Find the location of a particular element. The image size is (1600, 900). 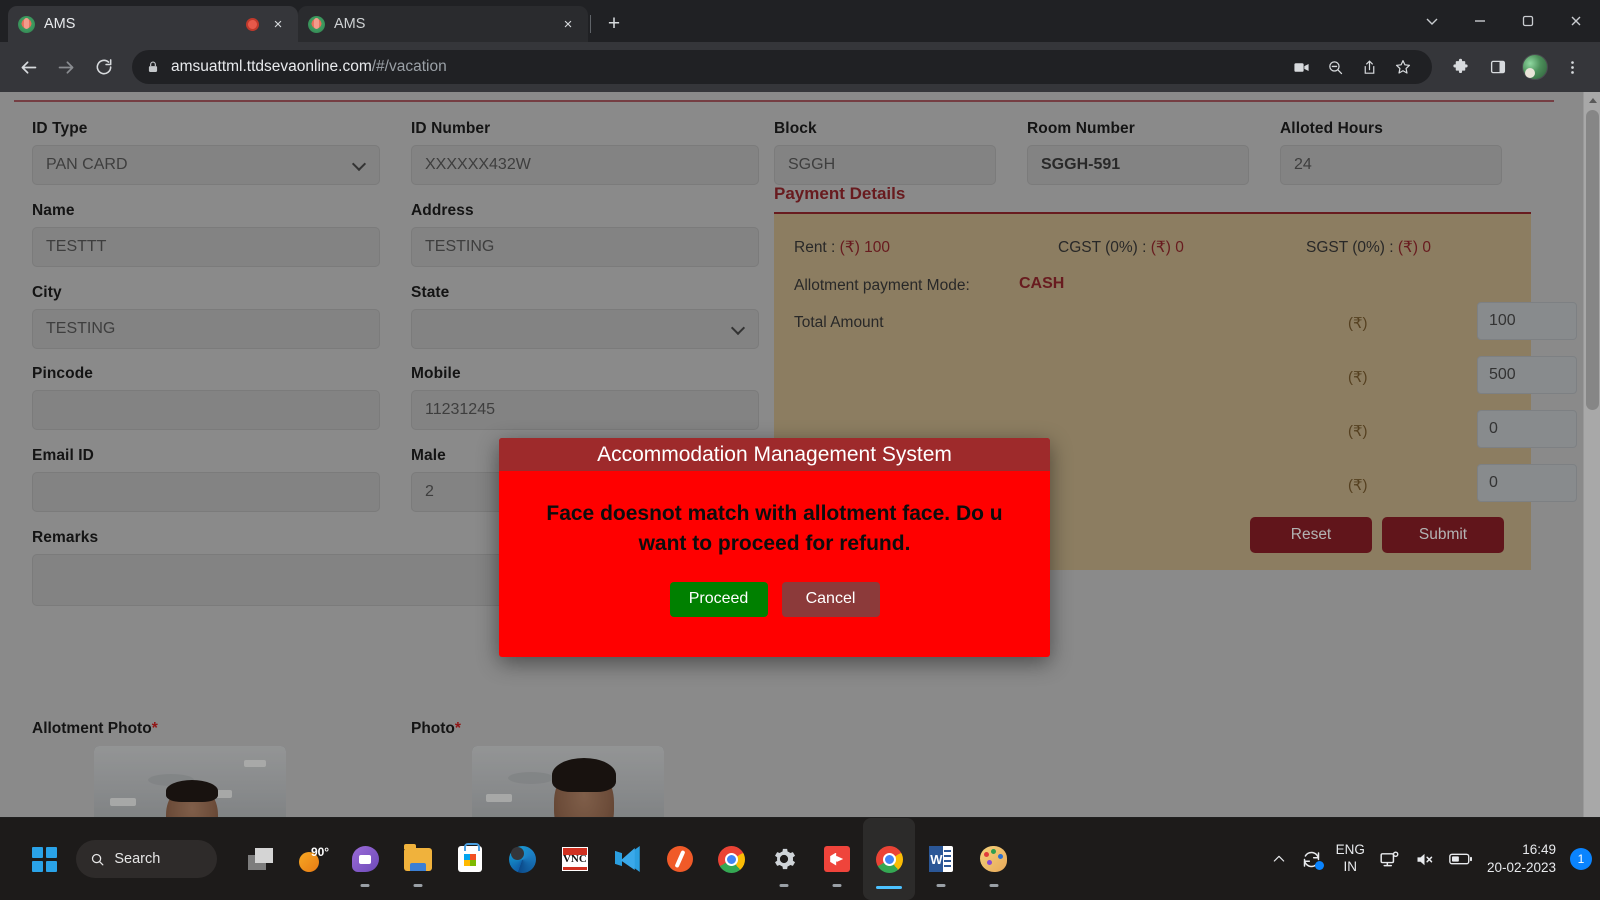

edge-icon is located at coordinates (523, 859).